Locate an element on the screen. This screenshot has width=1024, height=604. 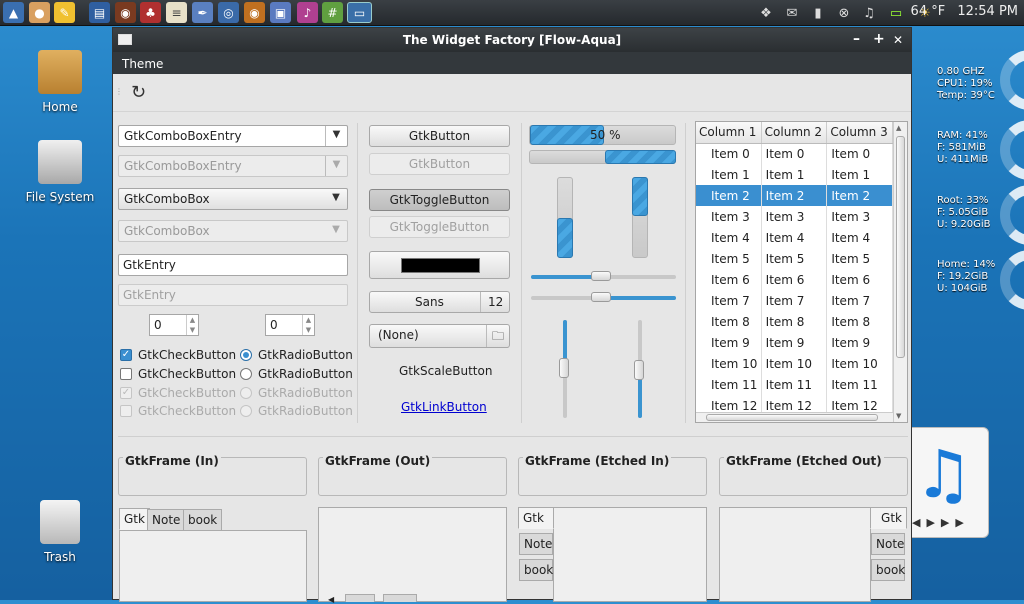
check-button: GtkCheckButton is located at coordinates (178, 374).